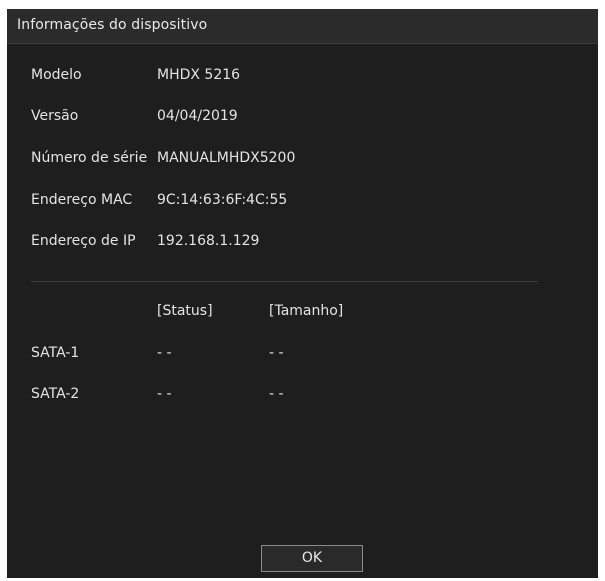  I want to click on size-column-header: [Tamanho], so click(306, 311).